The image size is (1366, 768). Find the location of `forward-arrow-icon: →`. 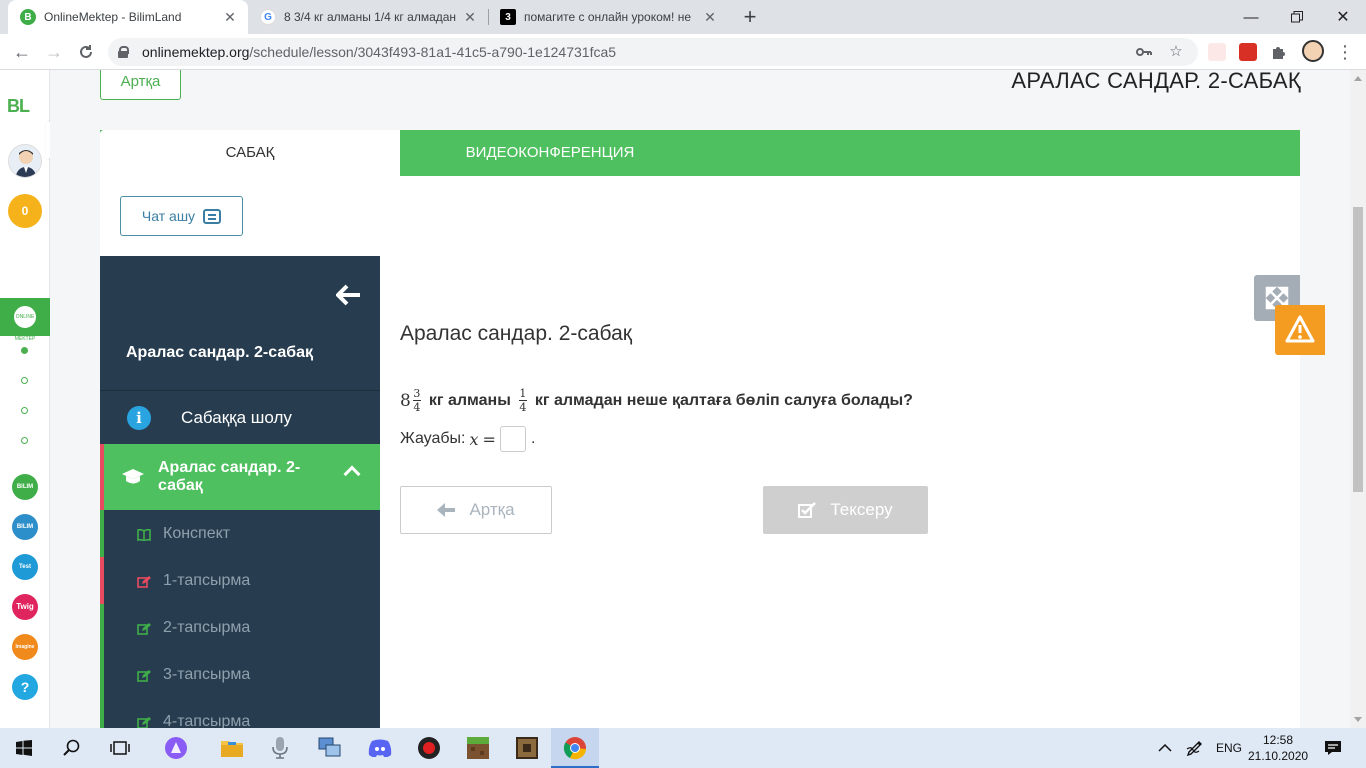

forward-arrow-icon: → is located at coordinates (54, 52).